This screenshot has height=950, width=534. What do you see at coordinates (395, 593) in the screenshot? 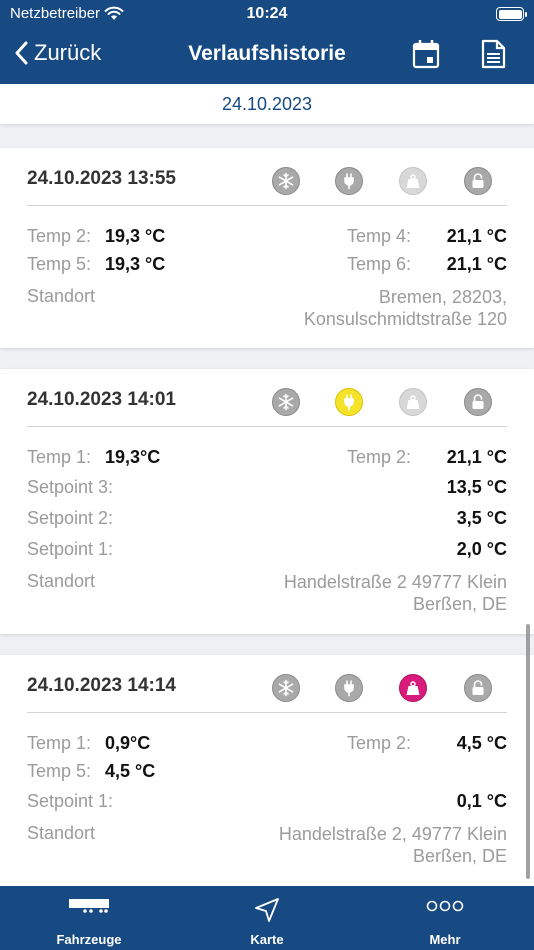
I see `location-address: Handelstraße 2 49777 Klein Berßen, DE` at bounding box center [395, 593].